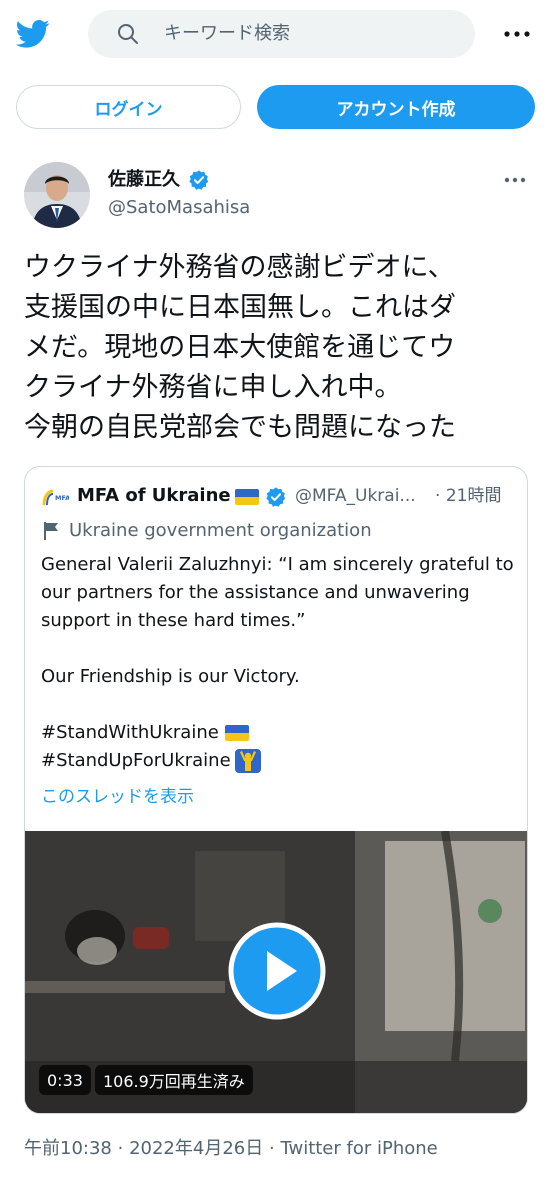 The image size is (551, 1199). Describe the element at coordinates (247, 761) in the screenshot. I see `person-raising-hands-emoji-icon` at that location.